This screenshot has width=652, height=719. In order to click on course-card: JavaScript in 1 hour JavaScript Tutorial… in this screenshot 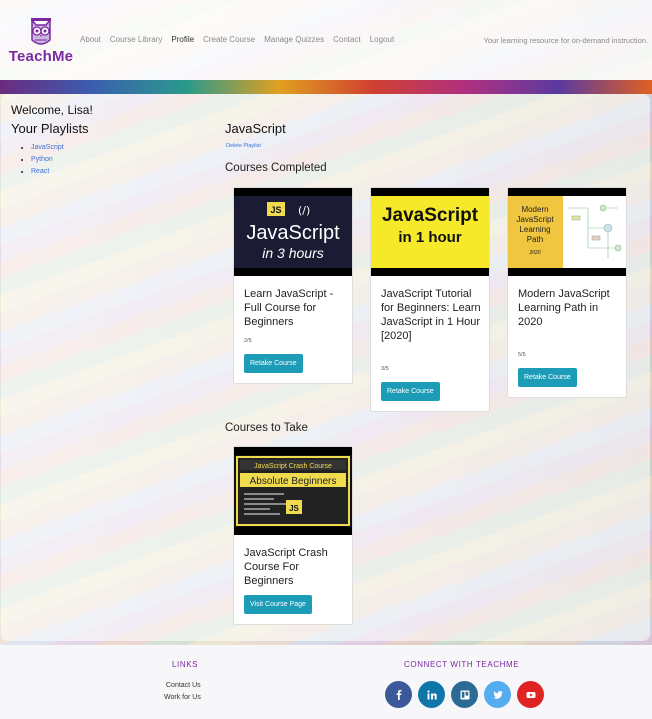, I will do `click(430, 299)`.